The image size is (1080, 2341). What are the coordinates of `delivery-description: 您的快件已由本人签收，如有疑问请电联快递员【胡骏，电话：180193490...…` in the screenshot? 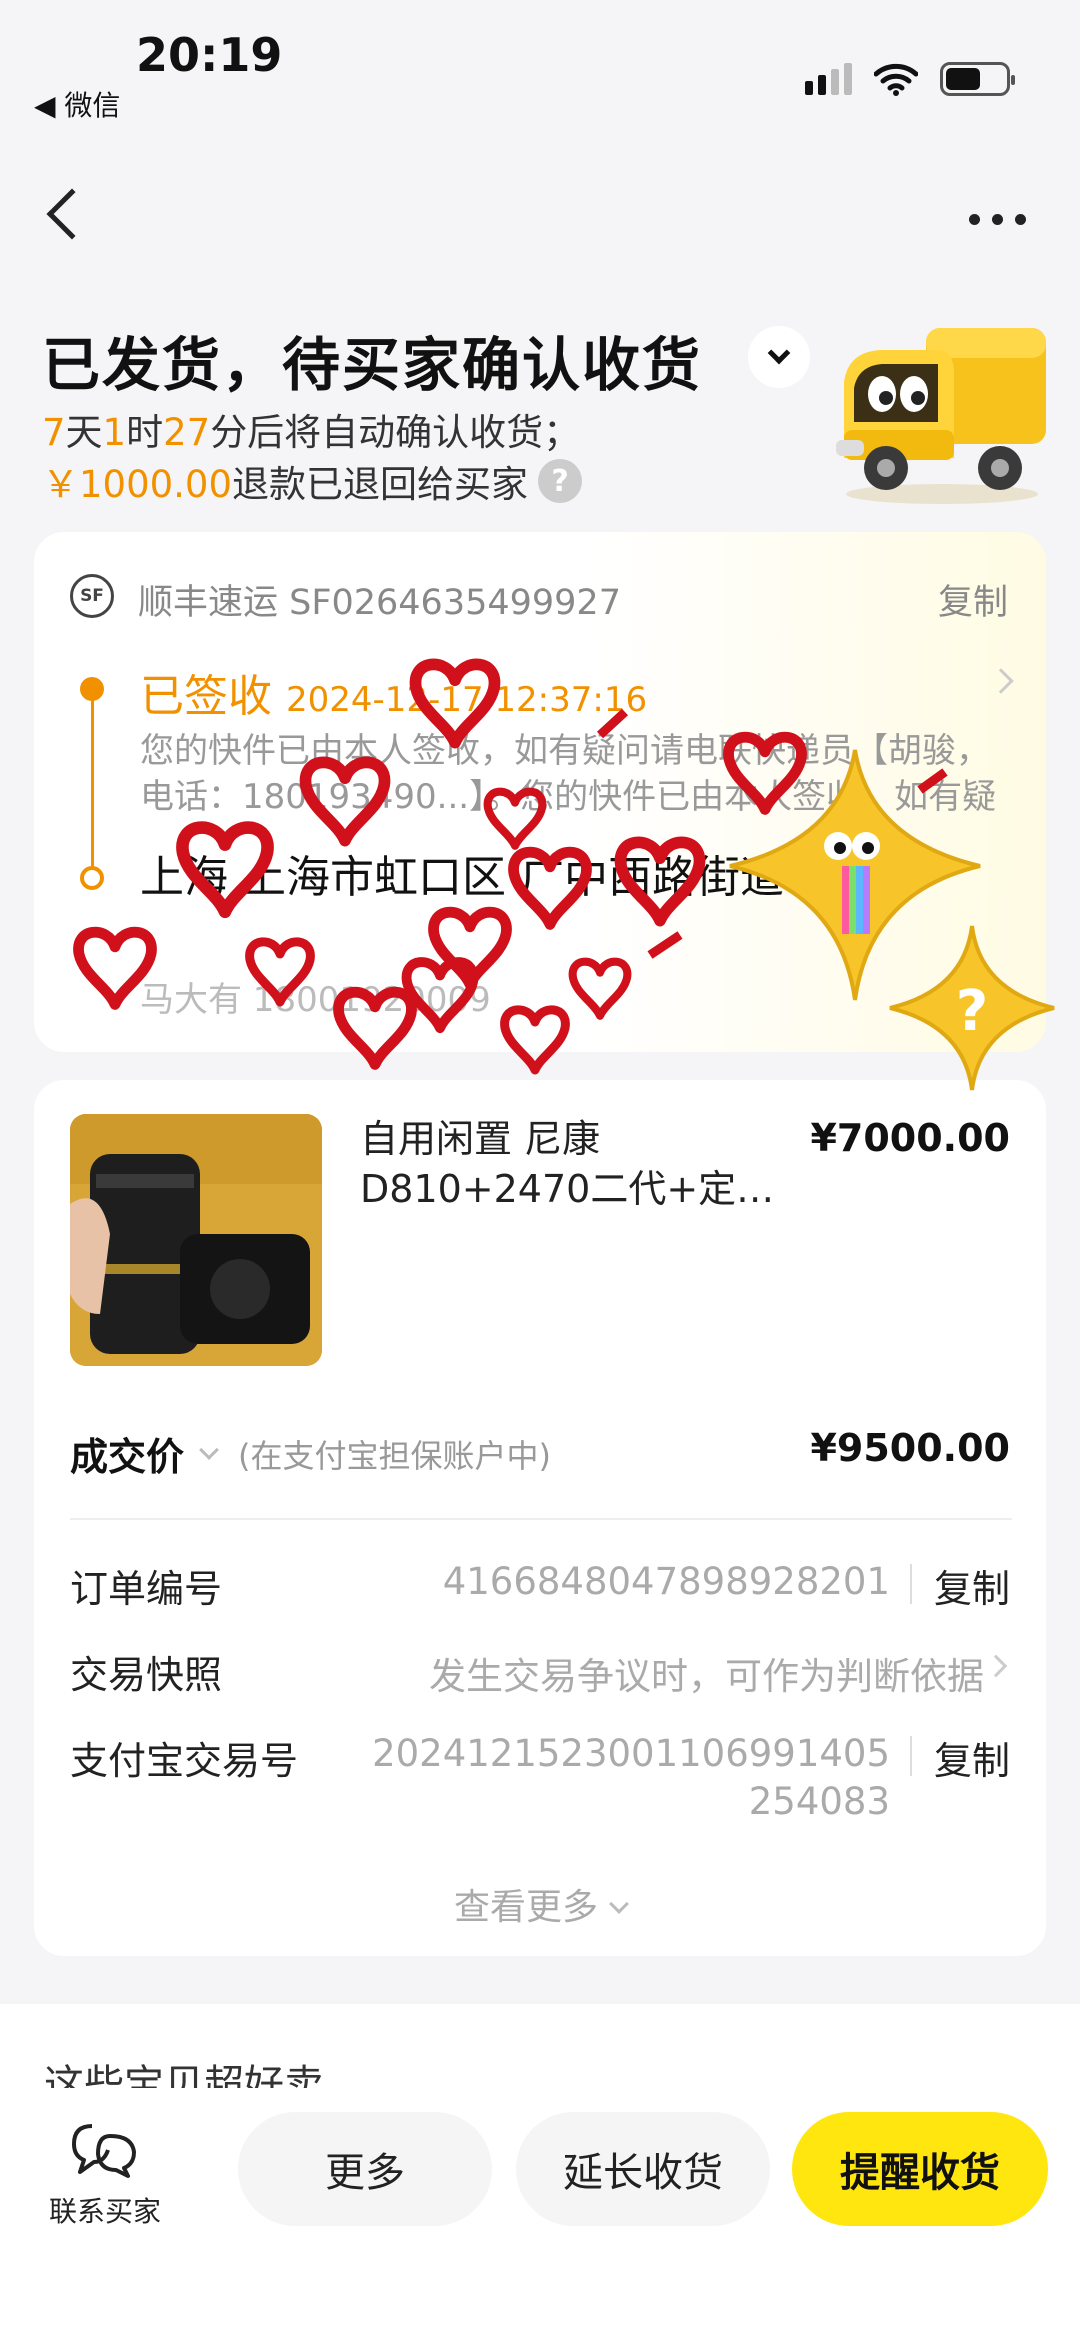 It's located at (568, 774).